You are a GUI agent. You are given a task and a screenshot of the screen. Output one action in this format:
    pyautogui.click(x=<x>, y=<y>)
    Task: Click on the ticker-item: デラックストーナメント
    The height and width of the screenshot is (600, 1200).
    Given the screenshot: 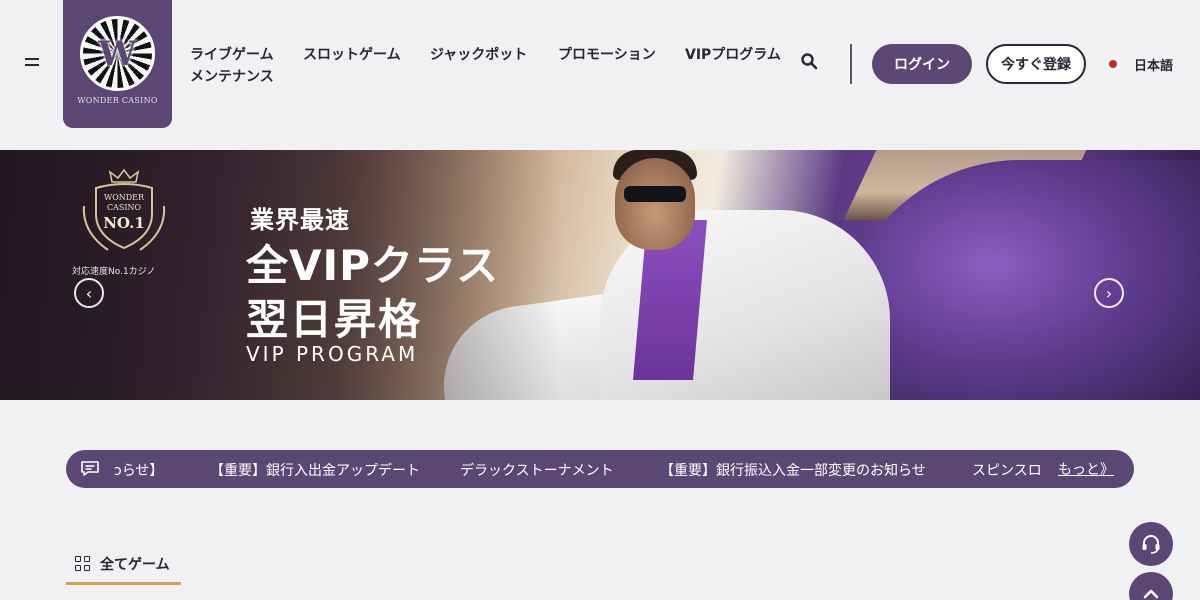 What is the action you would take?
    pyautogui.click(x=537, y=470)
    